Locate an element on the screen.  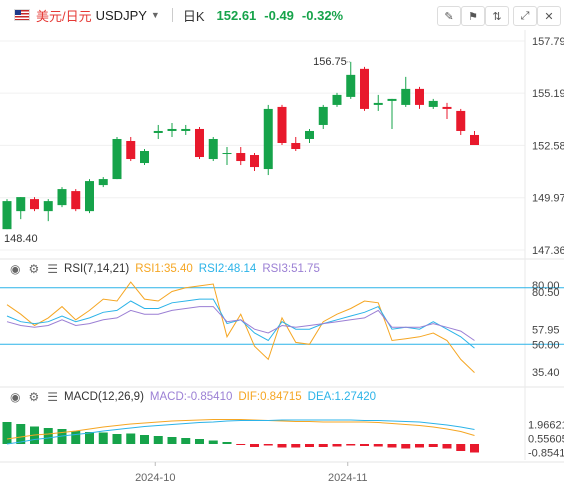
x-tick-label: 2024-10 is located at coordinates (155, 478).